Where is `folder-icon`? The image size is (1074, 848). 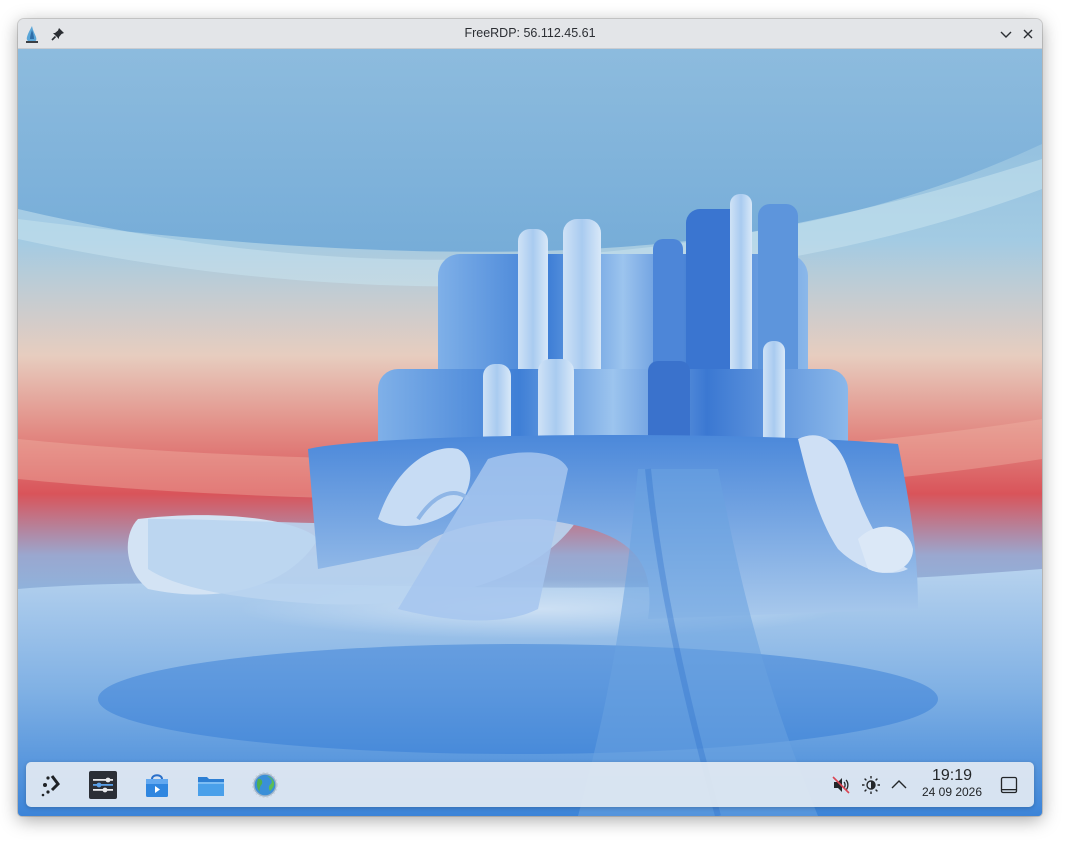 folder-icon is located at coordinates (211, 785).